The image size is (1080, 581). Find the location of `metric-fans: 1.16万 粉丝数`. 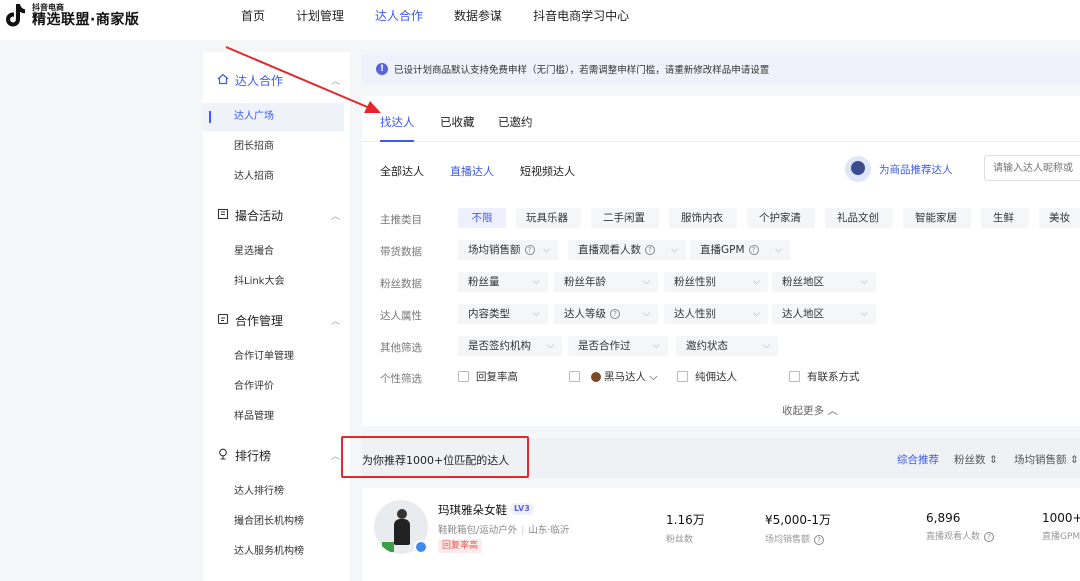

metric-fans: 1.16万 粉丝数 is located at coordinates (685, 528).